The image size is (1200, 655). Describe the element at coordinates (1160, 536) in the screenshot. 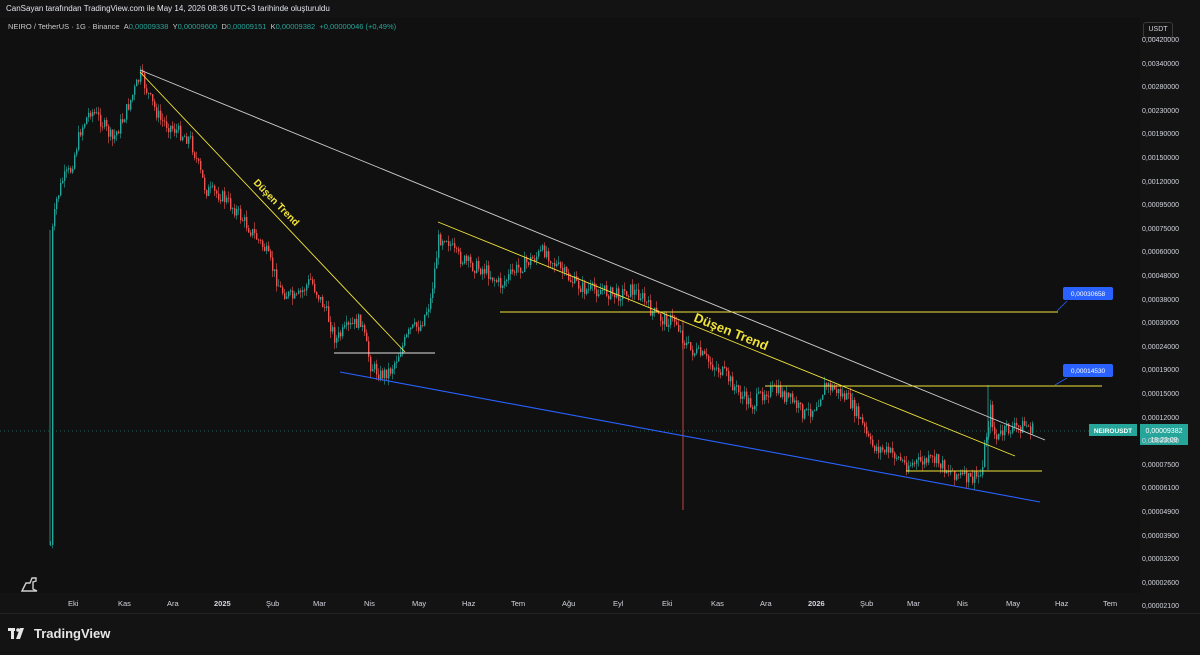

I see `price-tick-label: 0,00003900` at that location.